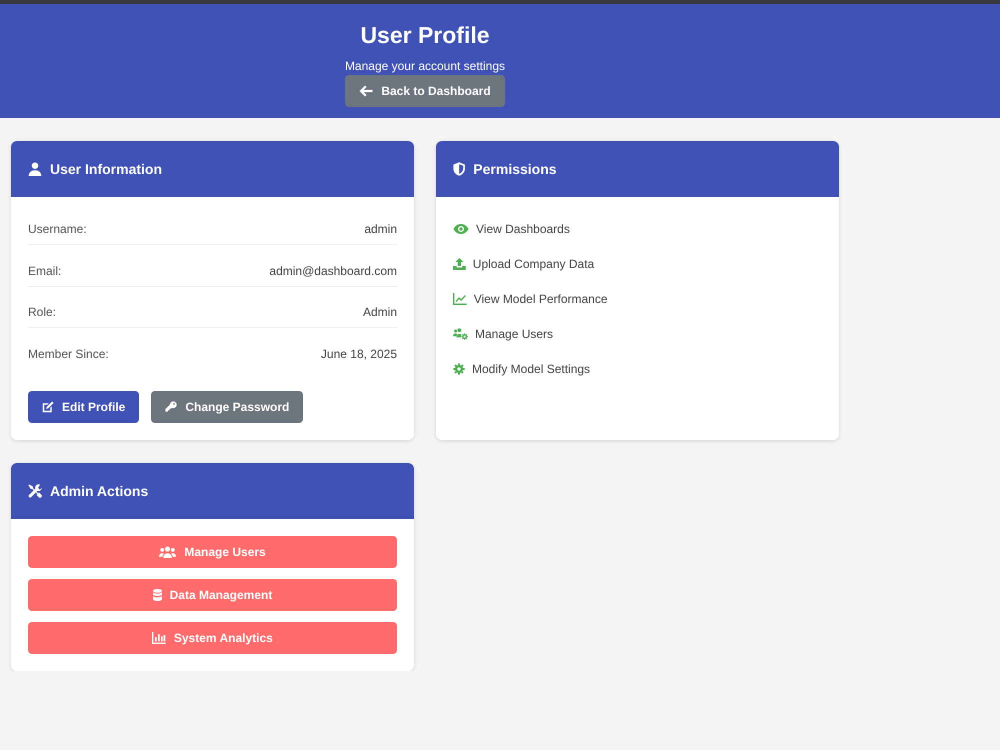 This screenshot has height=750, width=1000. I want to click on eye-icon, so click(461, 229).